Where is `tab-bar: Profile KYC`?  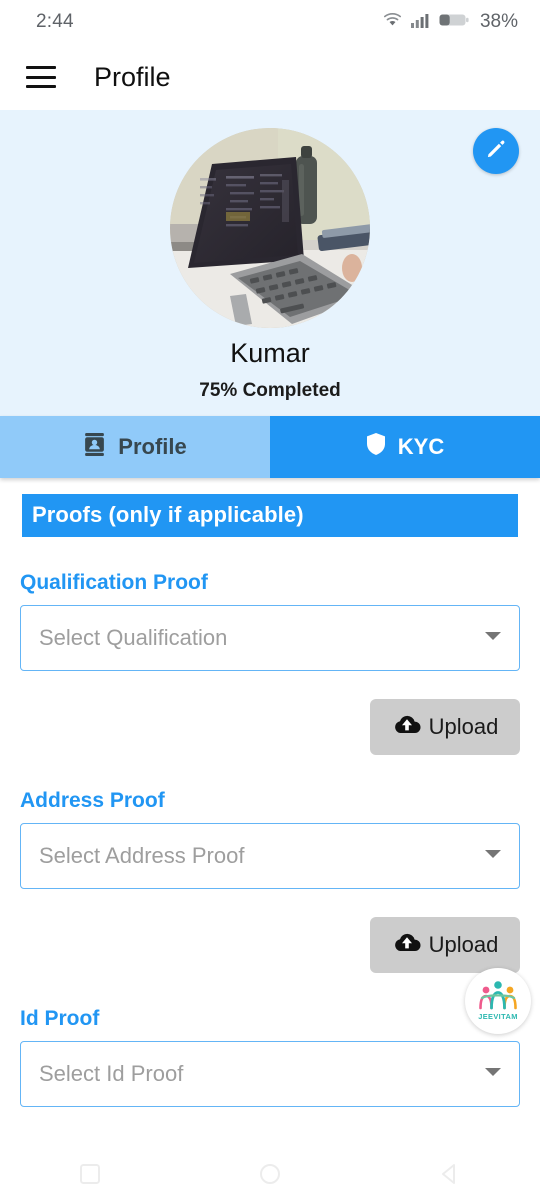 tab-bar: Profile KYC is located at coordinates (270, 447).